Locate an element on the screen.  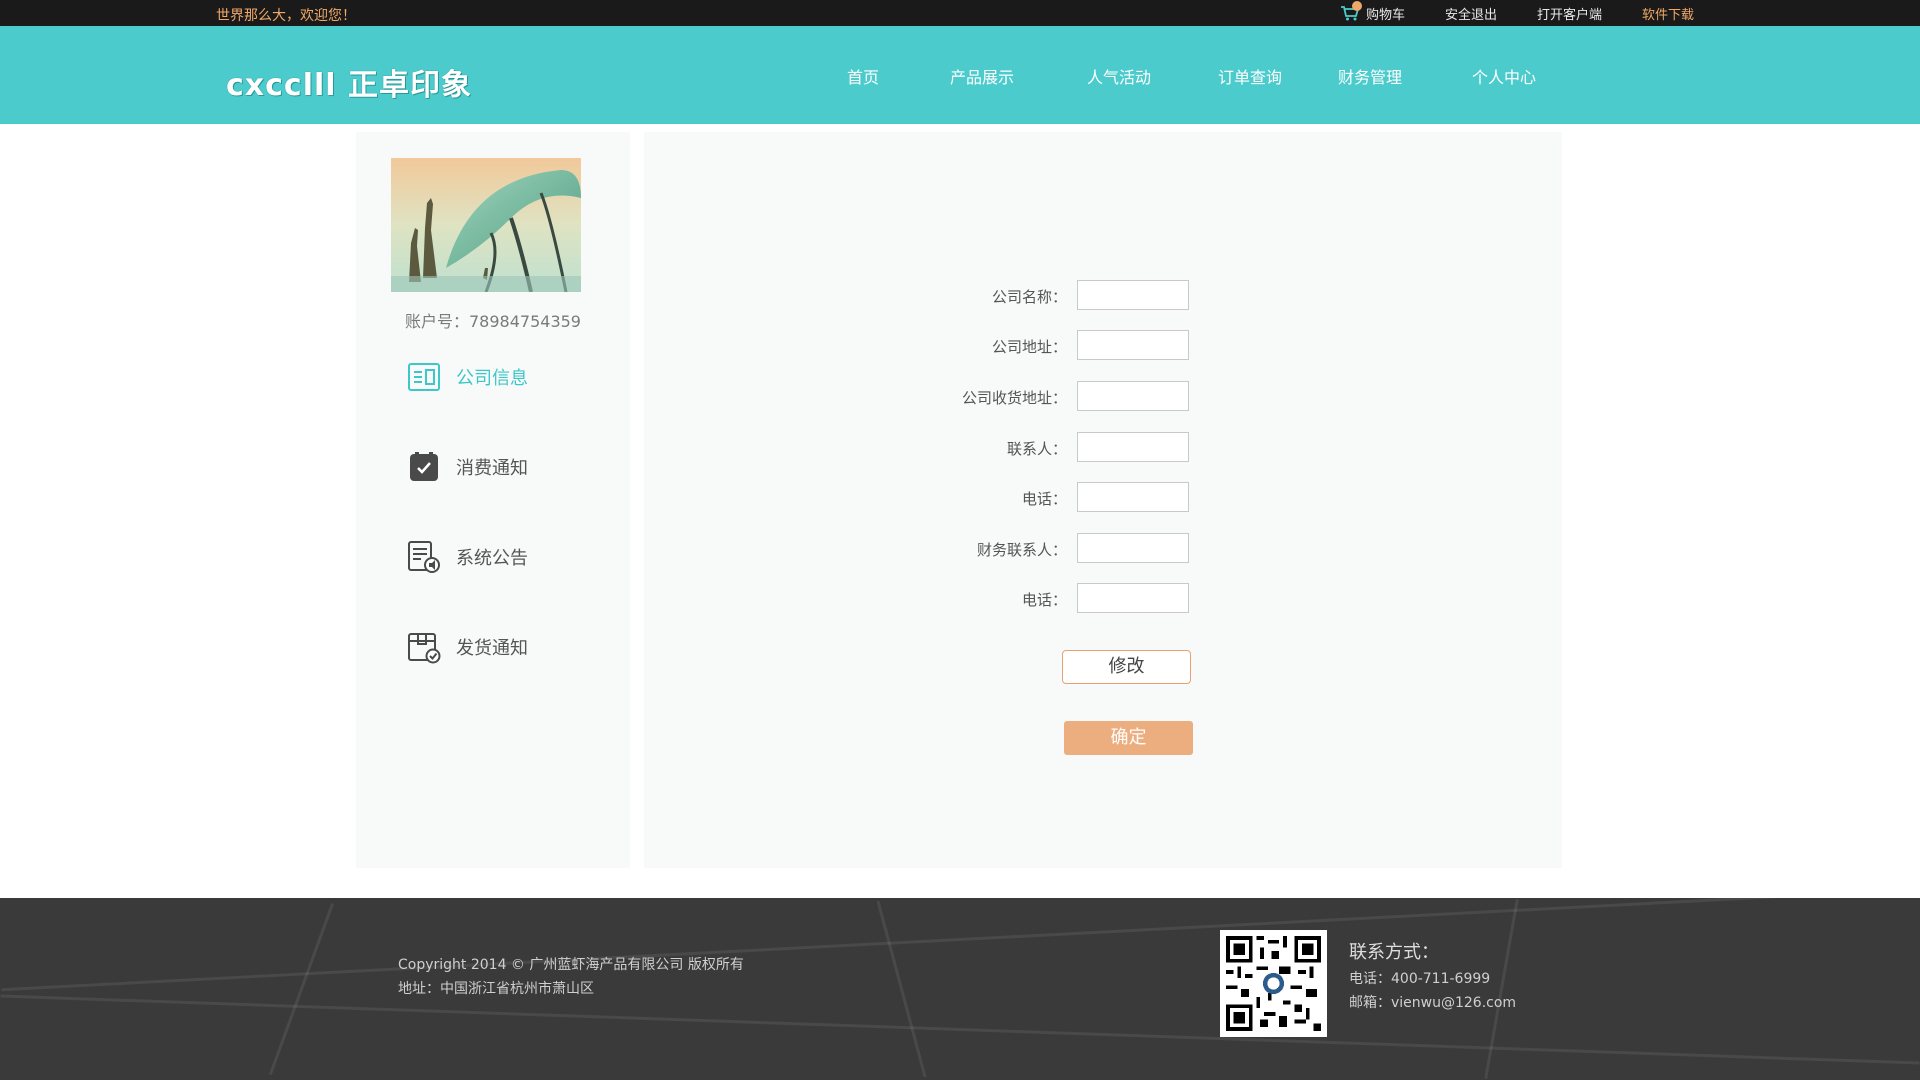
contact-phone: 电话：400-711-6999 is located at coordinates (1420, 979).